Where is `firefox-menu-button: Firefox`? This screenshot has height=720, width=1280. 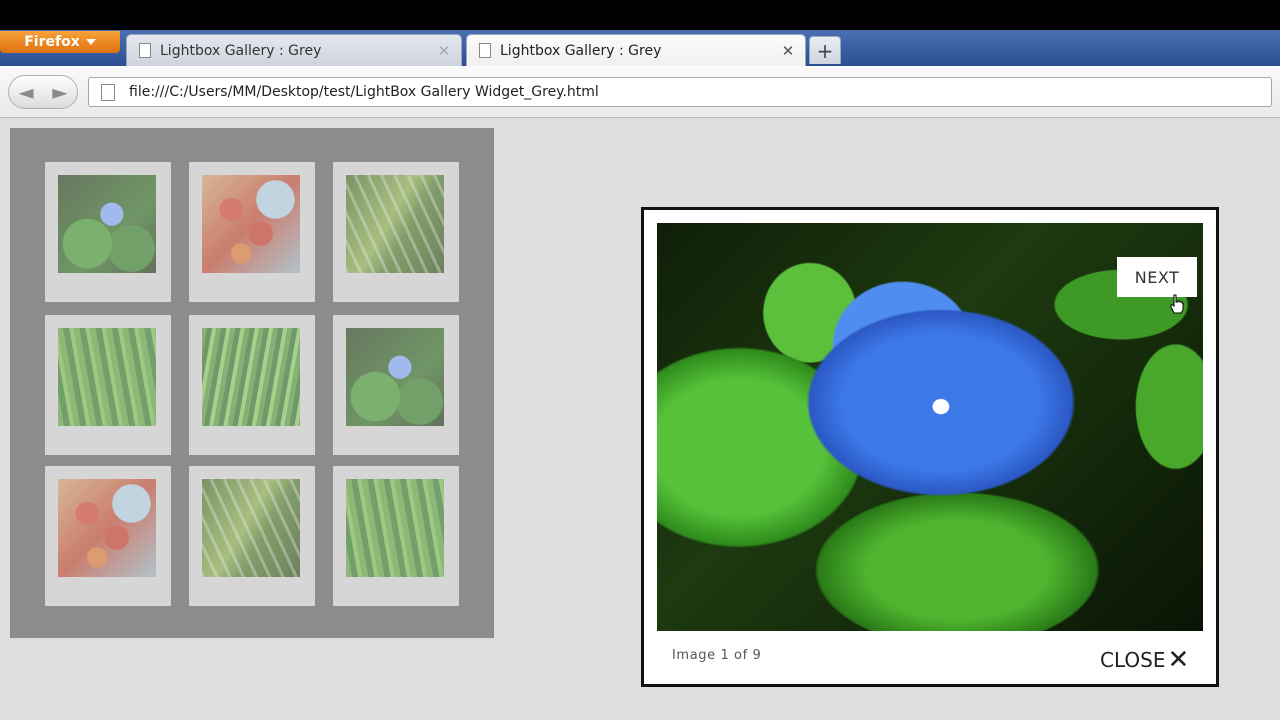
firefox-menu-button: Firefox is located at coordinates (60, 42).